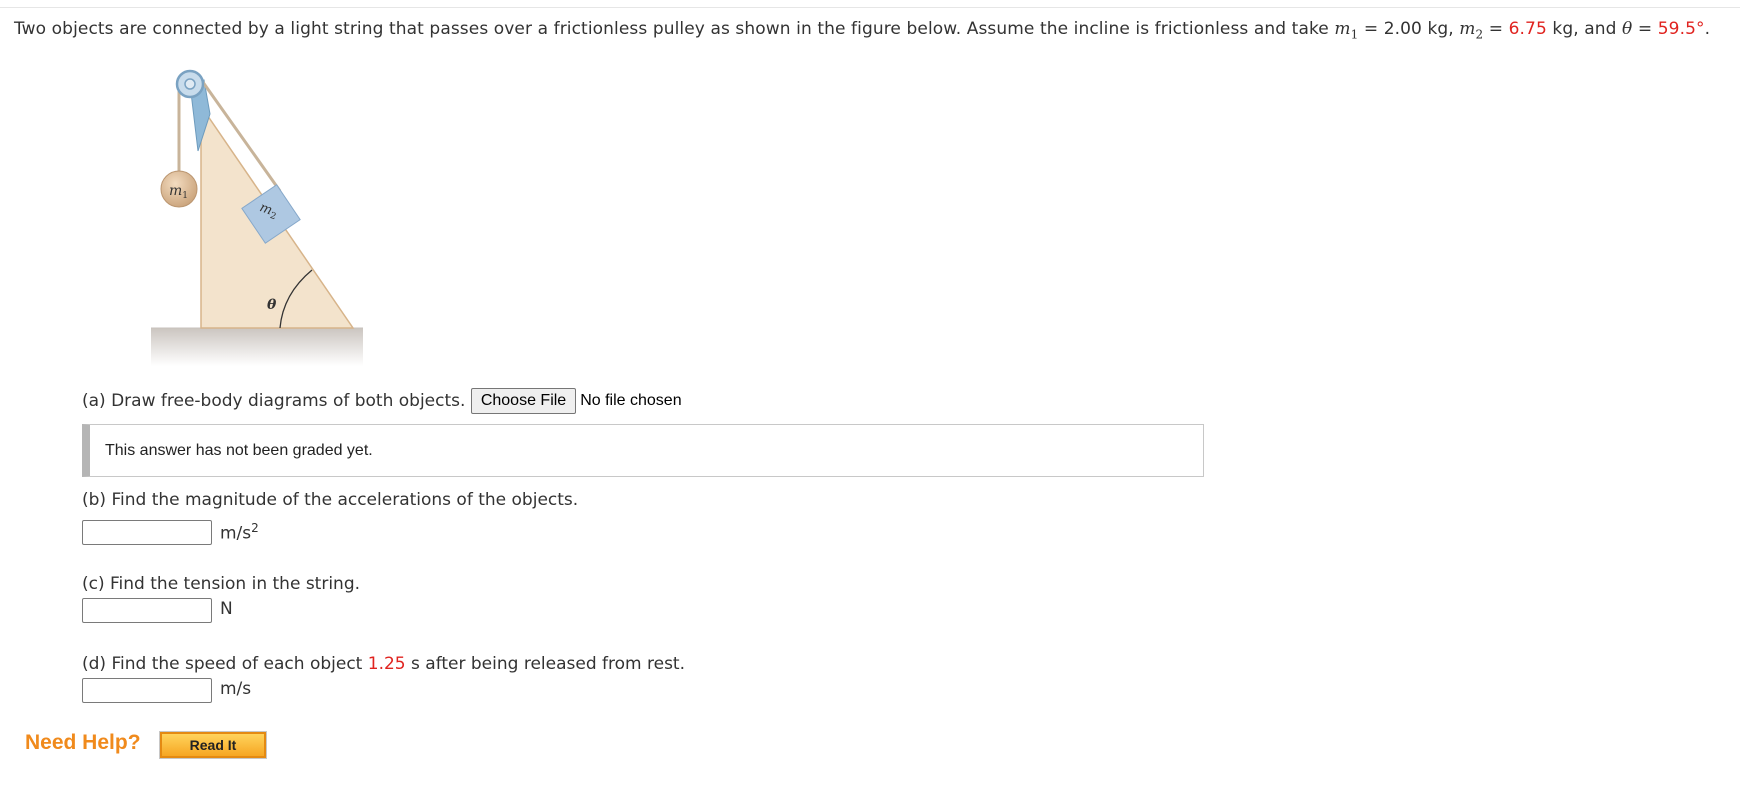 The image size is (1740, 798). Describe the element at coordinates (1527, 29) in the screenshot. I see `m2-value: 6.75` at that location.